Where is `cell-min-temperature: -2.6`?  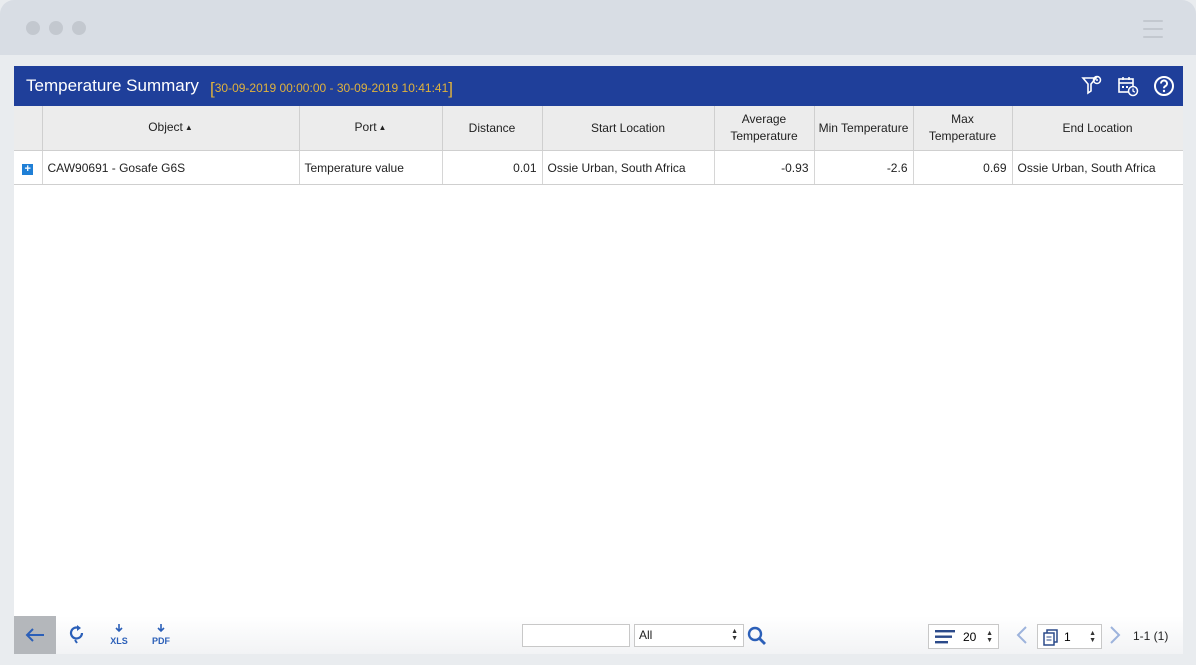
cell-min-temperature: -2.6 is located at coordinates (864, 167).